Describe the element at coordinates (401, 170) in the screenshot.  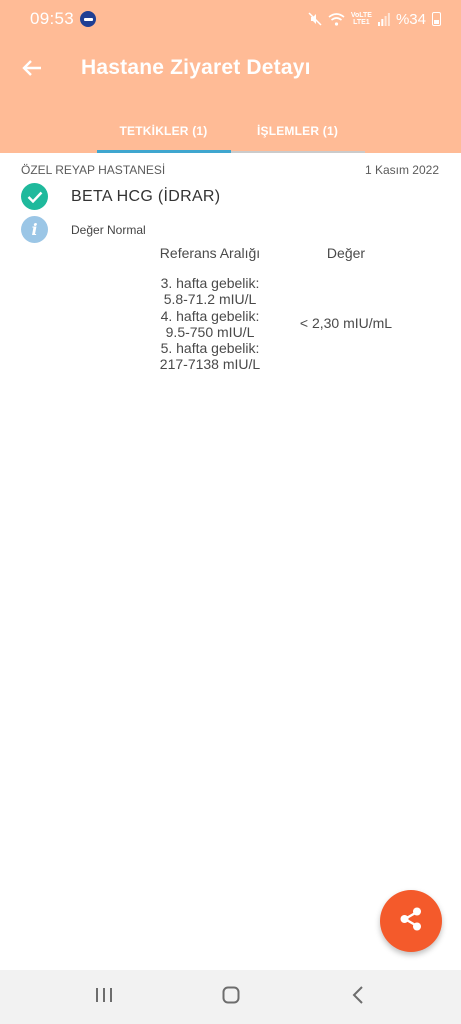
I see `visit-date: 1 Kasım 2022` at that location.